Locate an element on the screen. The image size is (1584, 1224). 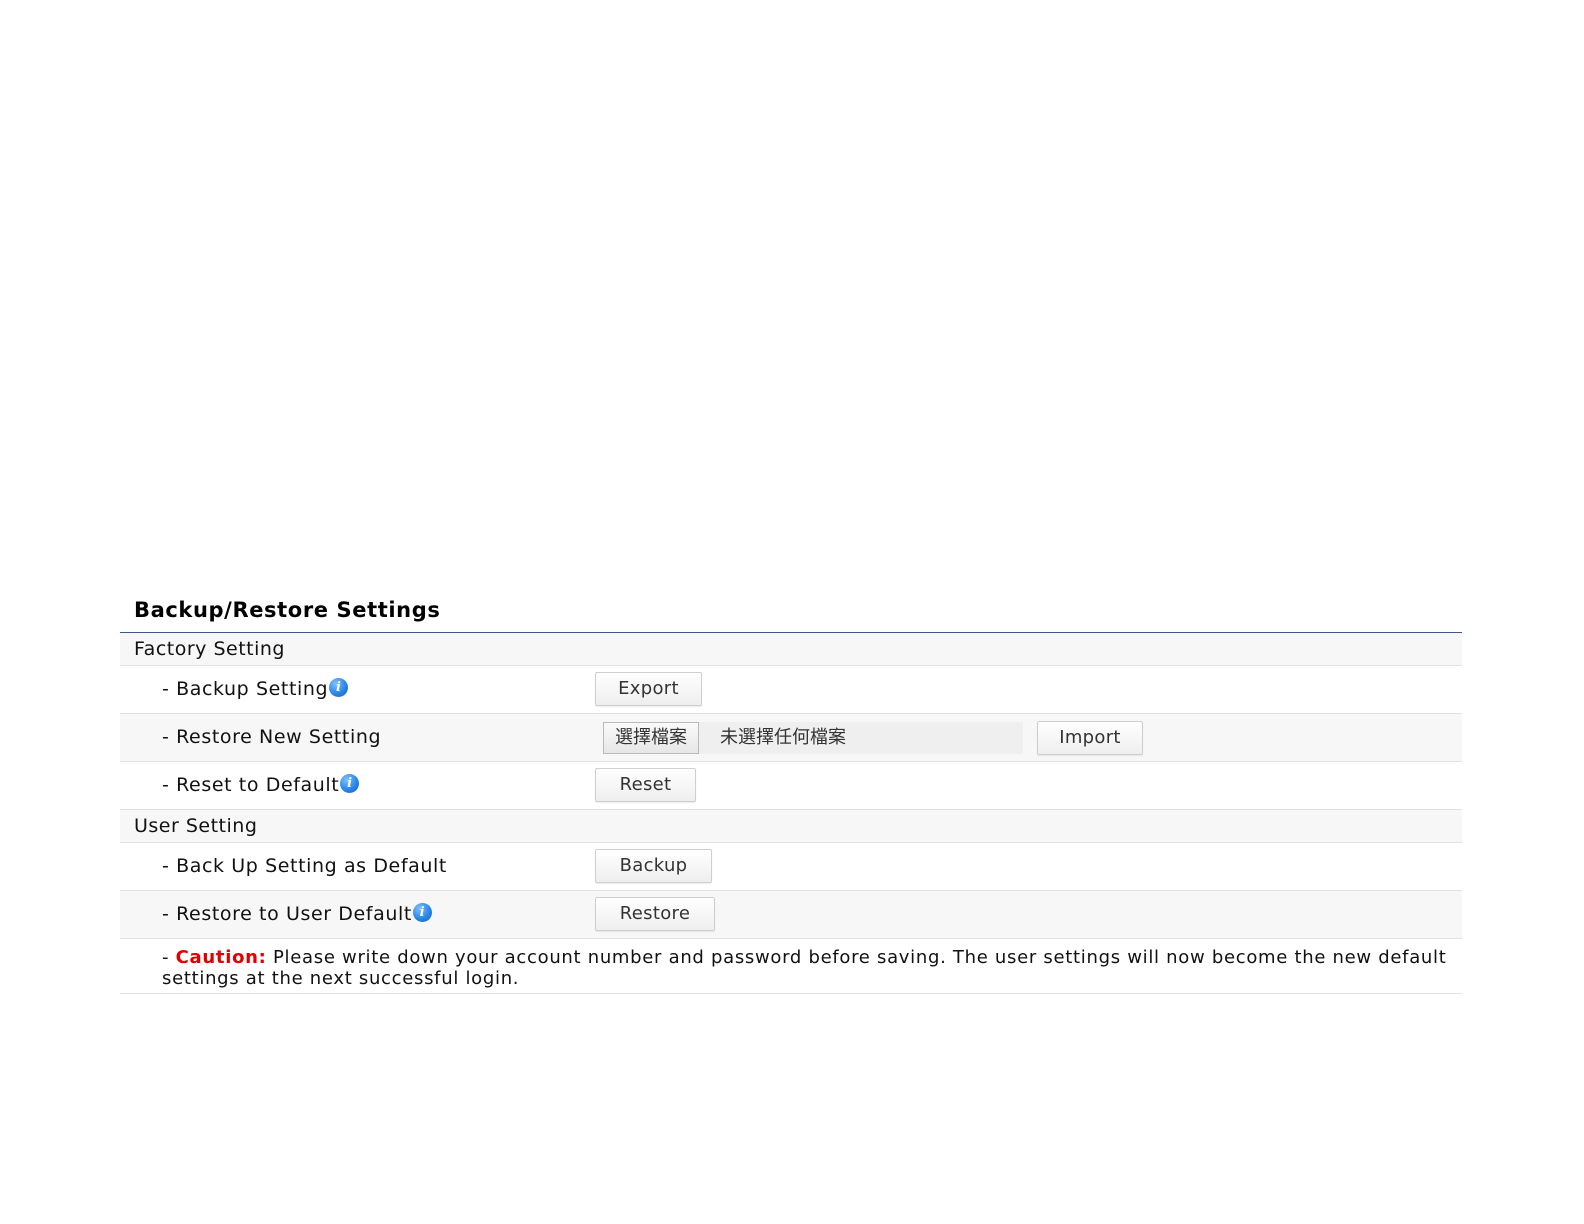
file-status-text: 未選擇任何檔案 is located at coordinates (783, 737).